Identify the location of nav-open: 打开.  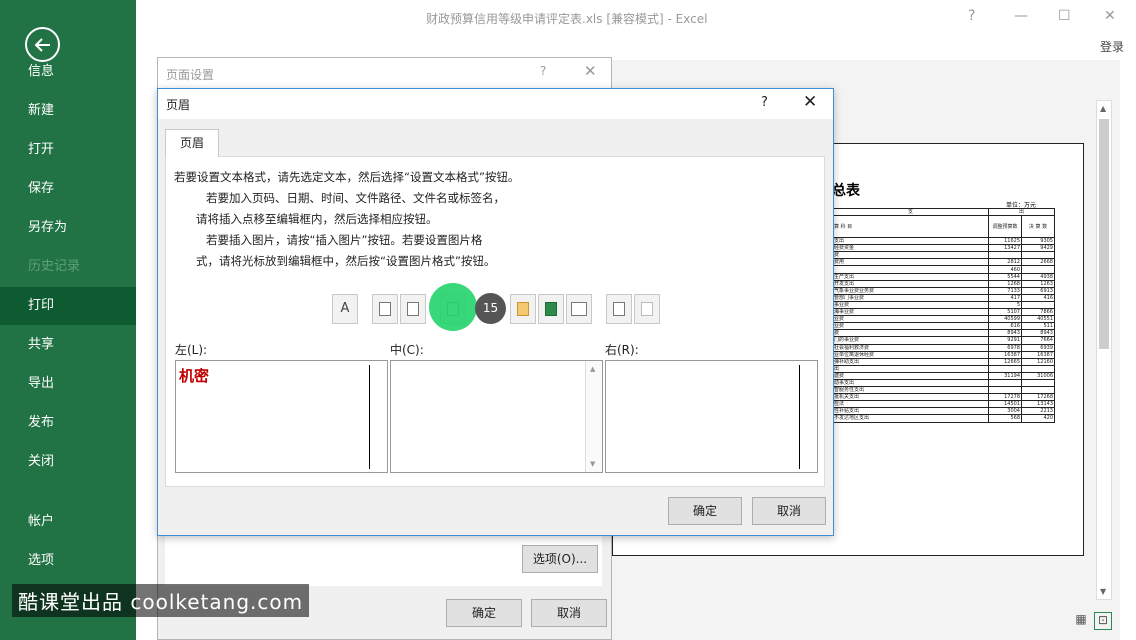
(68, 150).